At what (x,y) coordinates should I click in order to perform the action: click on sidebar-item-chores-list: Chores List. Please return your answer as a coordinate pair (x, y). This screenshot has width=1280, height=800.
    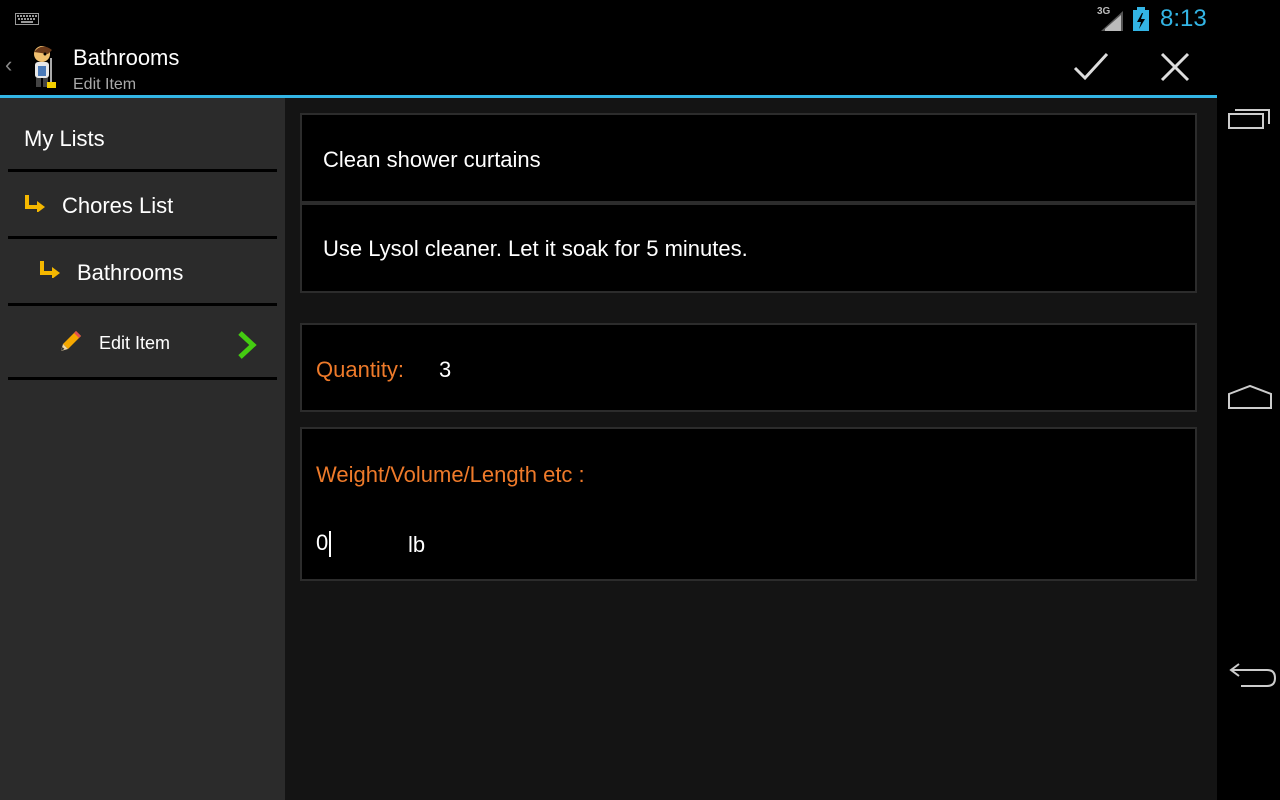
    Looking at the image, I should click on (142, 204).